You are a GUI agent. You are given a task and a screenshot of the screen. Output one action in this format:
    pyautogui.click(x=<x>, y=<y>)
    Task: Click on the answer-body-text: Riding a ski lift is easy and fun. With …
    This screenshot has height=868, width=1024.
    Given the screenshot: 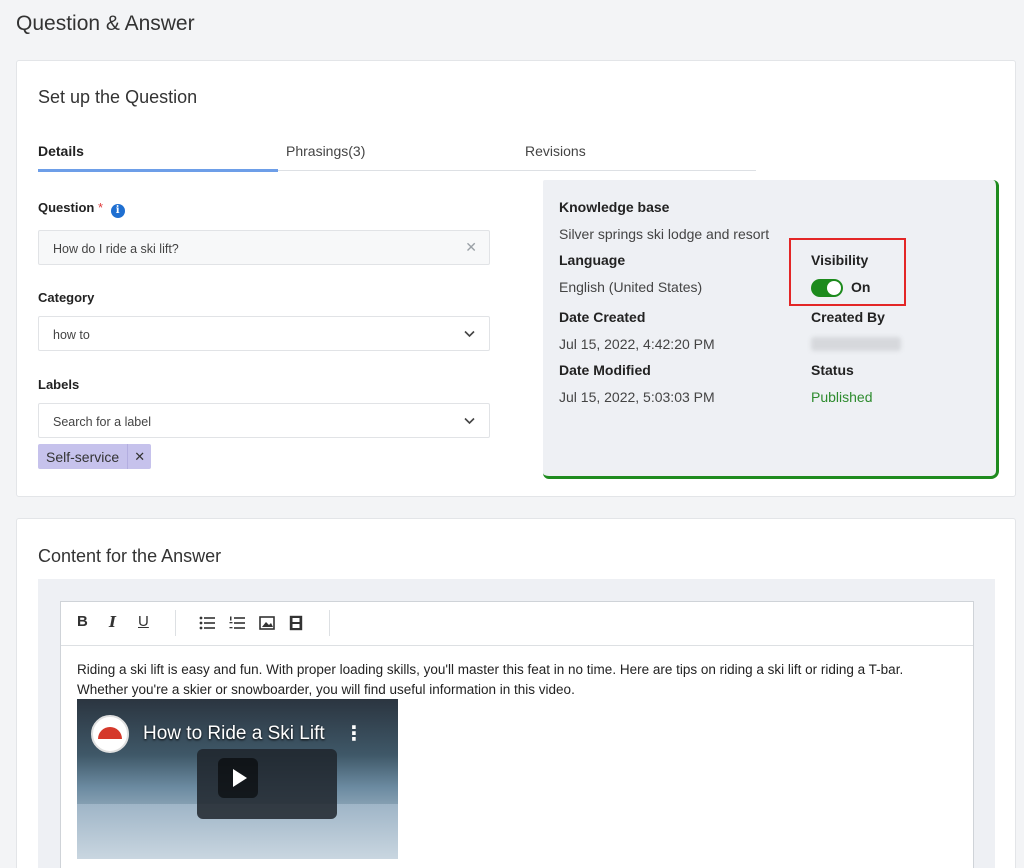 What is the action you would take?
    pyautogui.click(x=490, y=679)
    